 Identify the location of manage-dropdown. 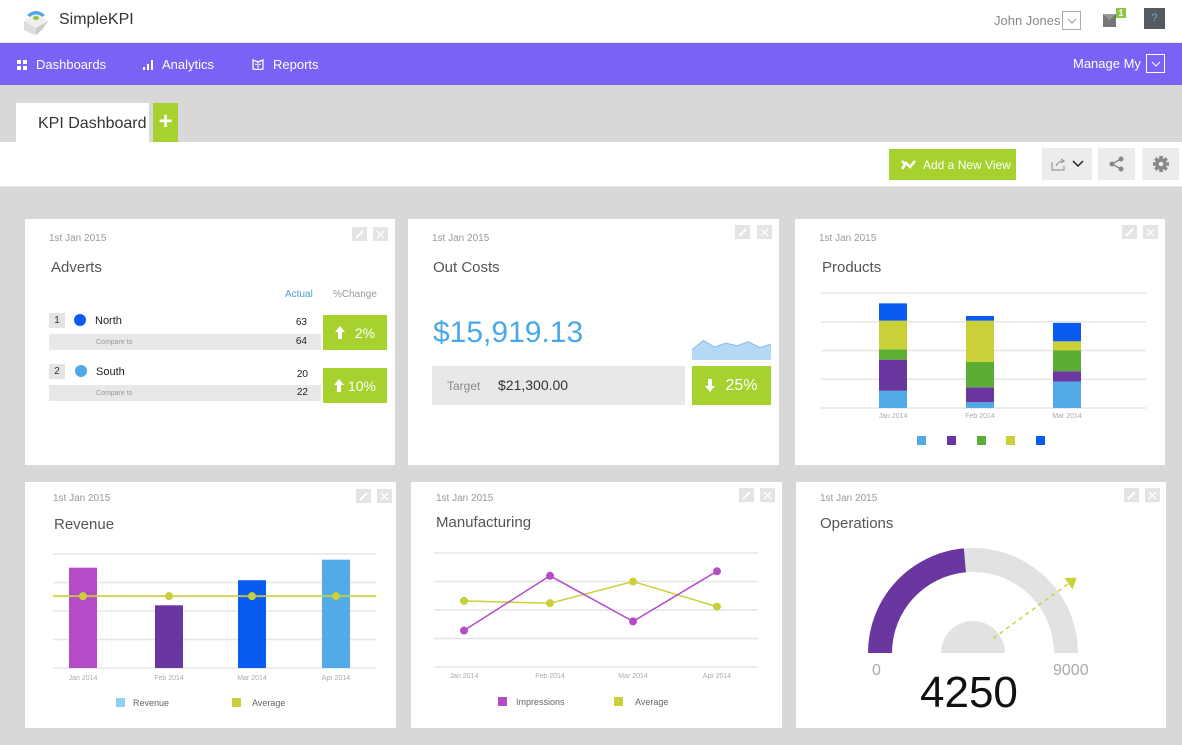
(1155, 63).